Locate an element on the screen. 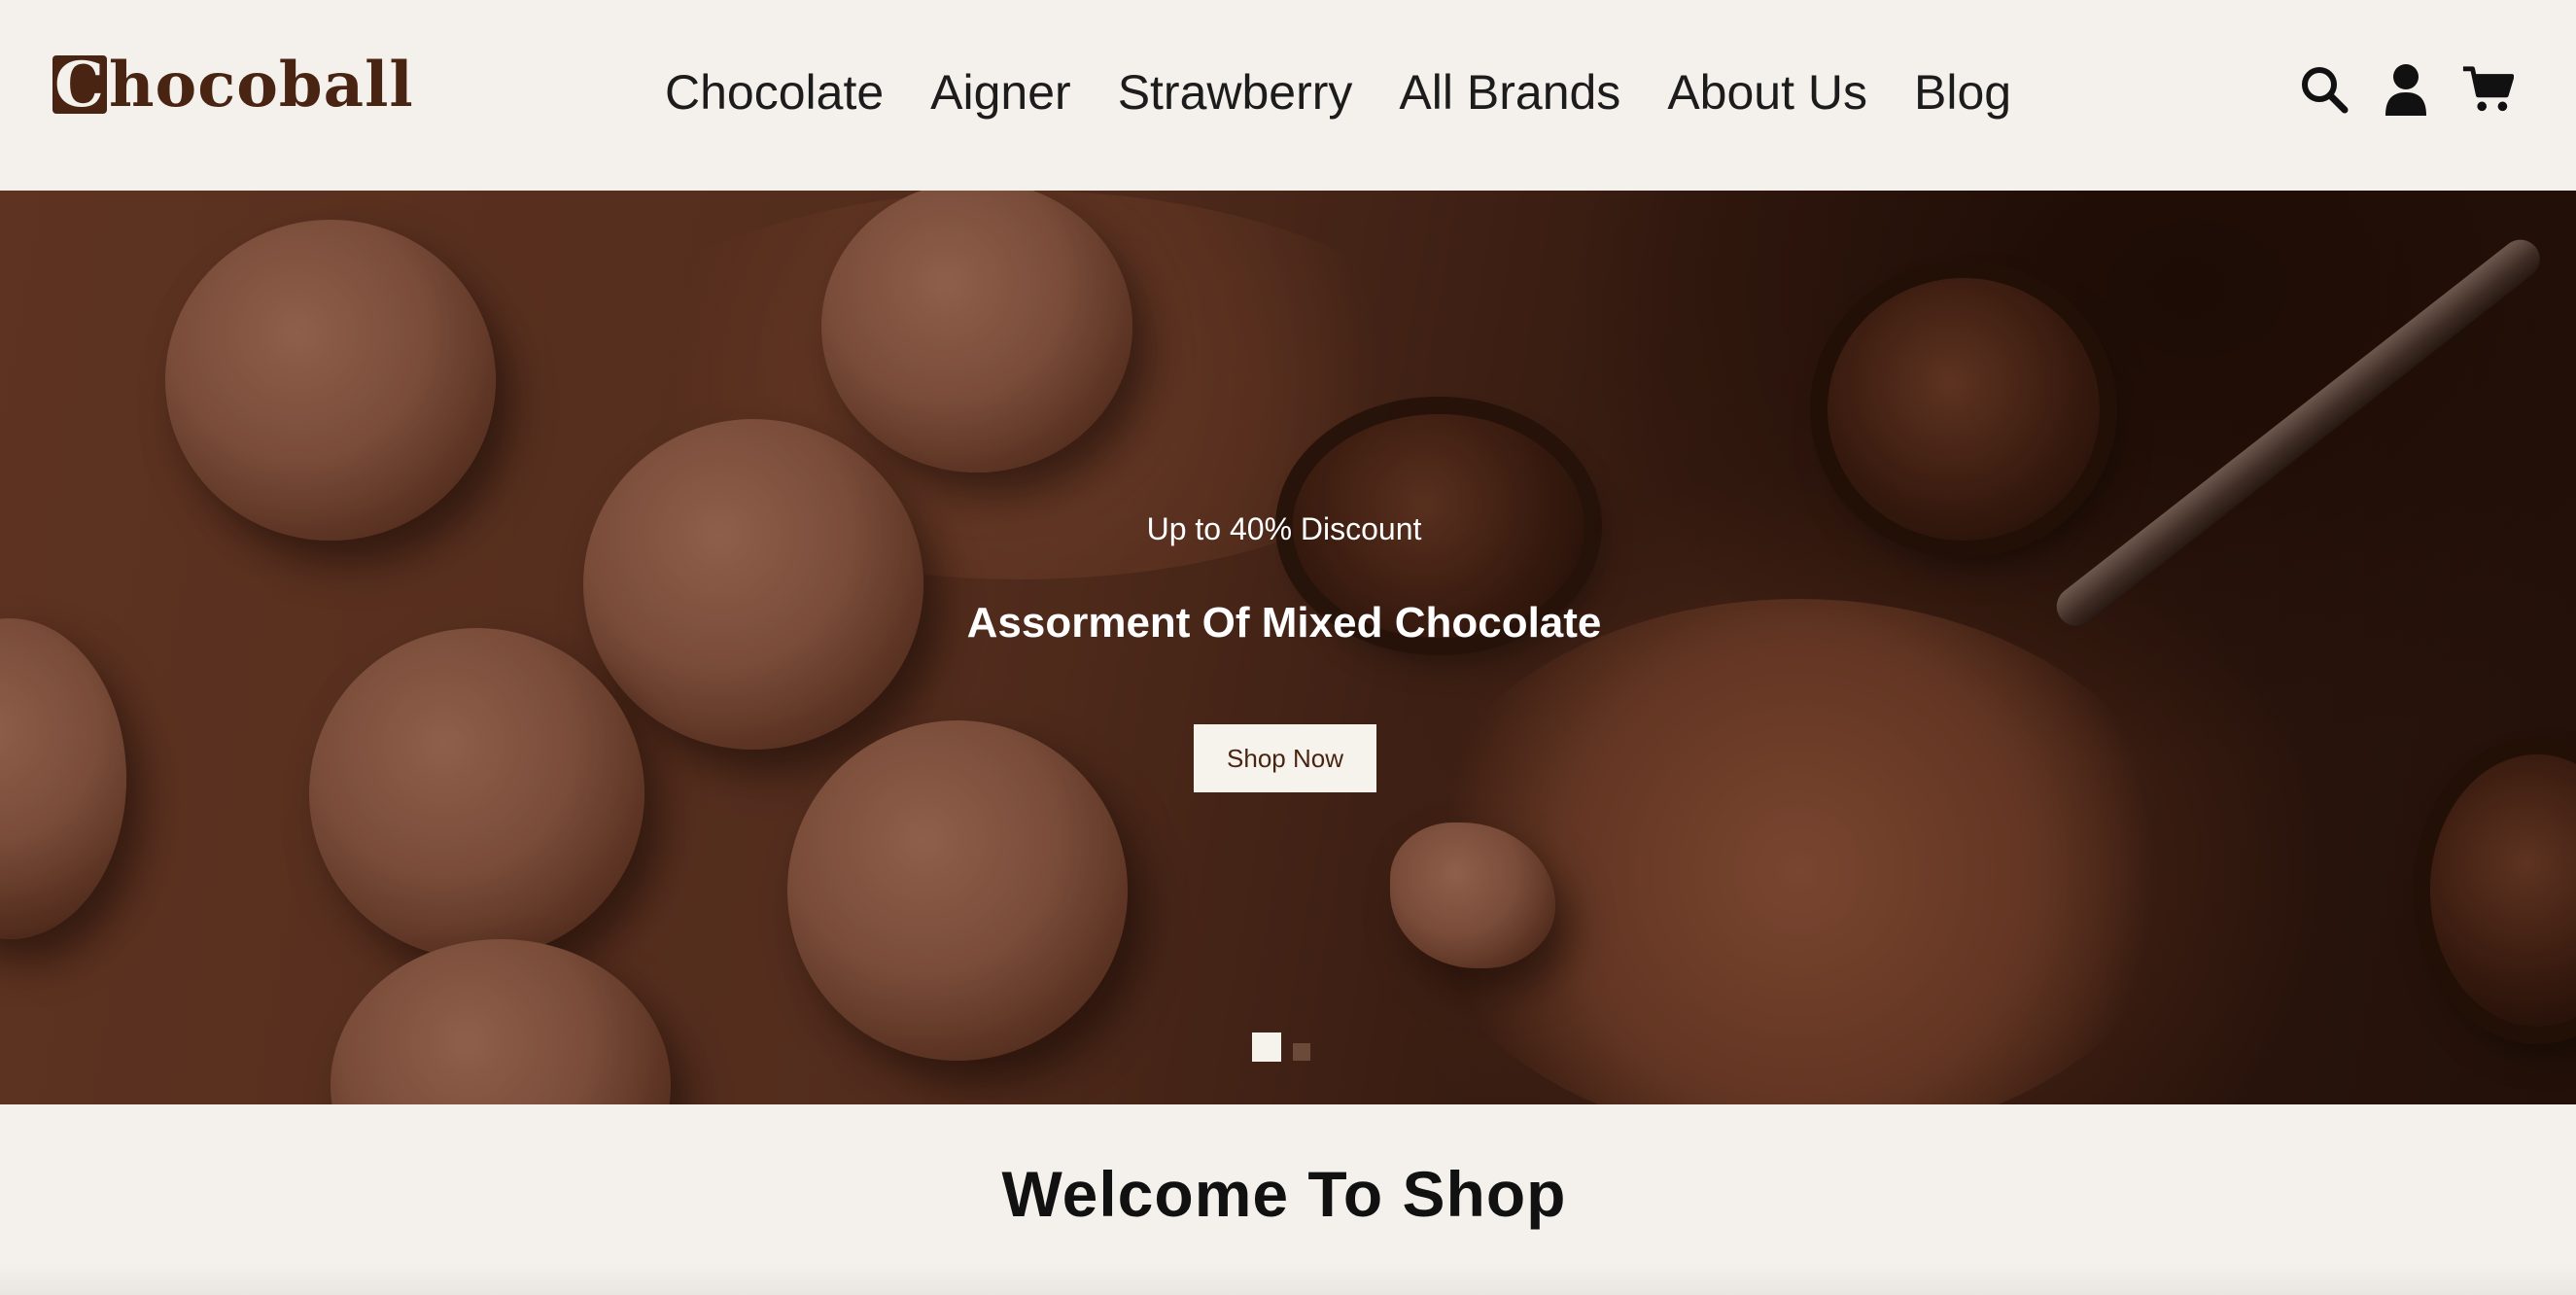 Image resolution: width=2576 pixels, height=1295 pixels. user-icon is located at coordinates (2406, 89).